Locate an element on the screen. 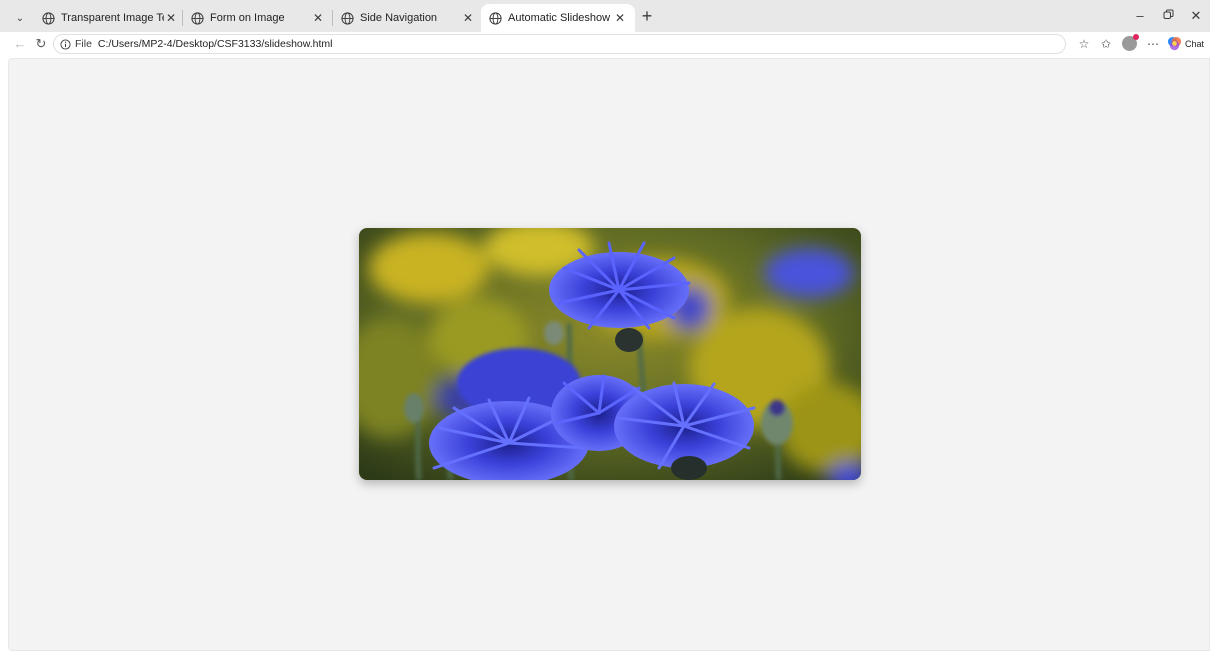  copilot-chat-button: Chat is located at coordinates (1185, 43).